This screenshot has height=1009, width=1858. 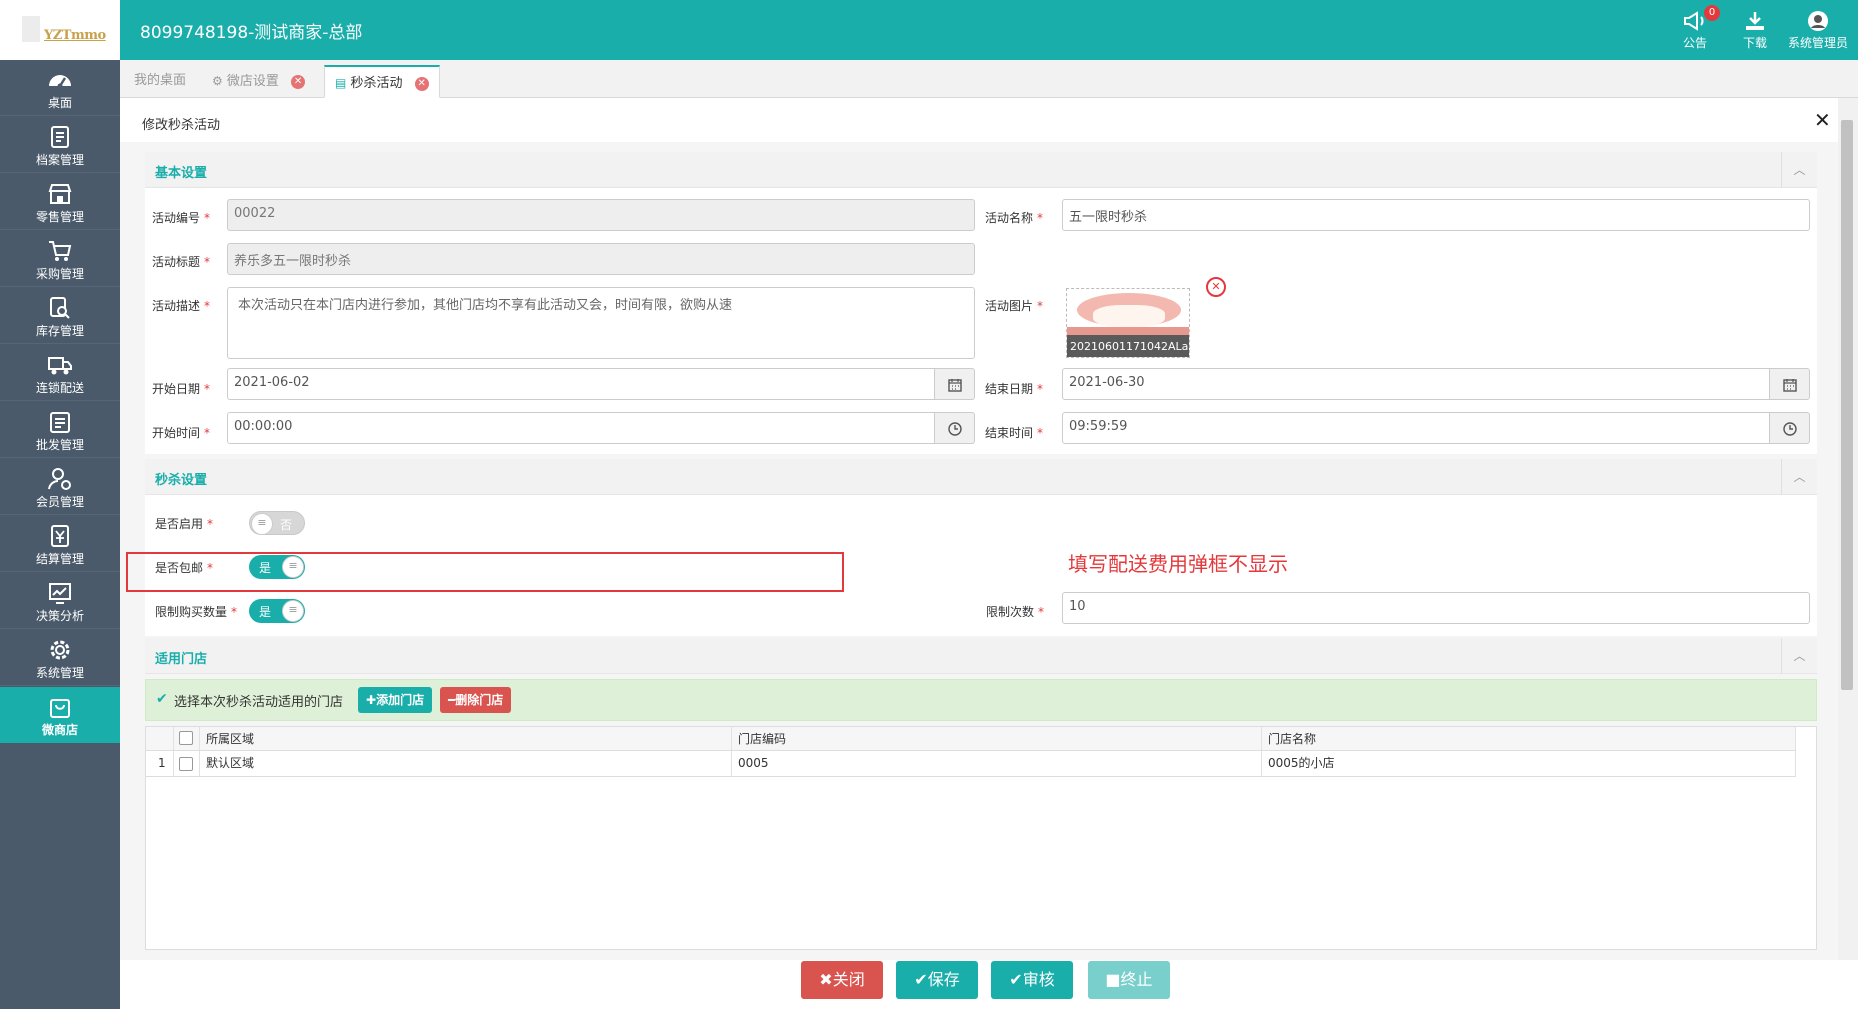 I want to click on sidebar-item-member: 会员管理, so click(x=60, y=487).